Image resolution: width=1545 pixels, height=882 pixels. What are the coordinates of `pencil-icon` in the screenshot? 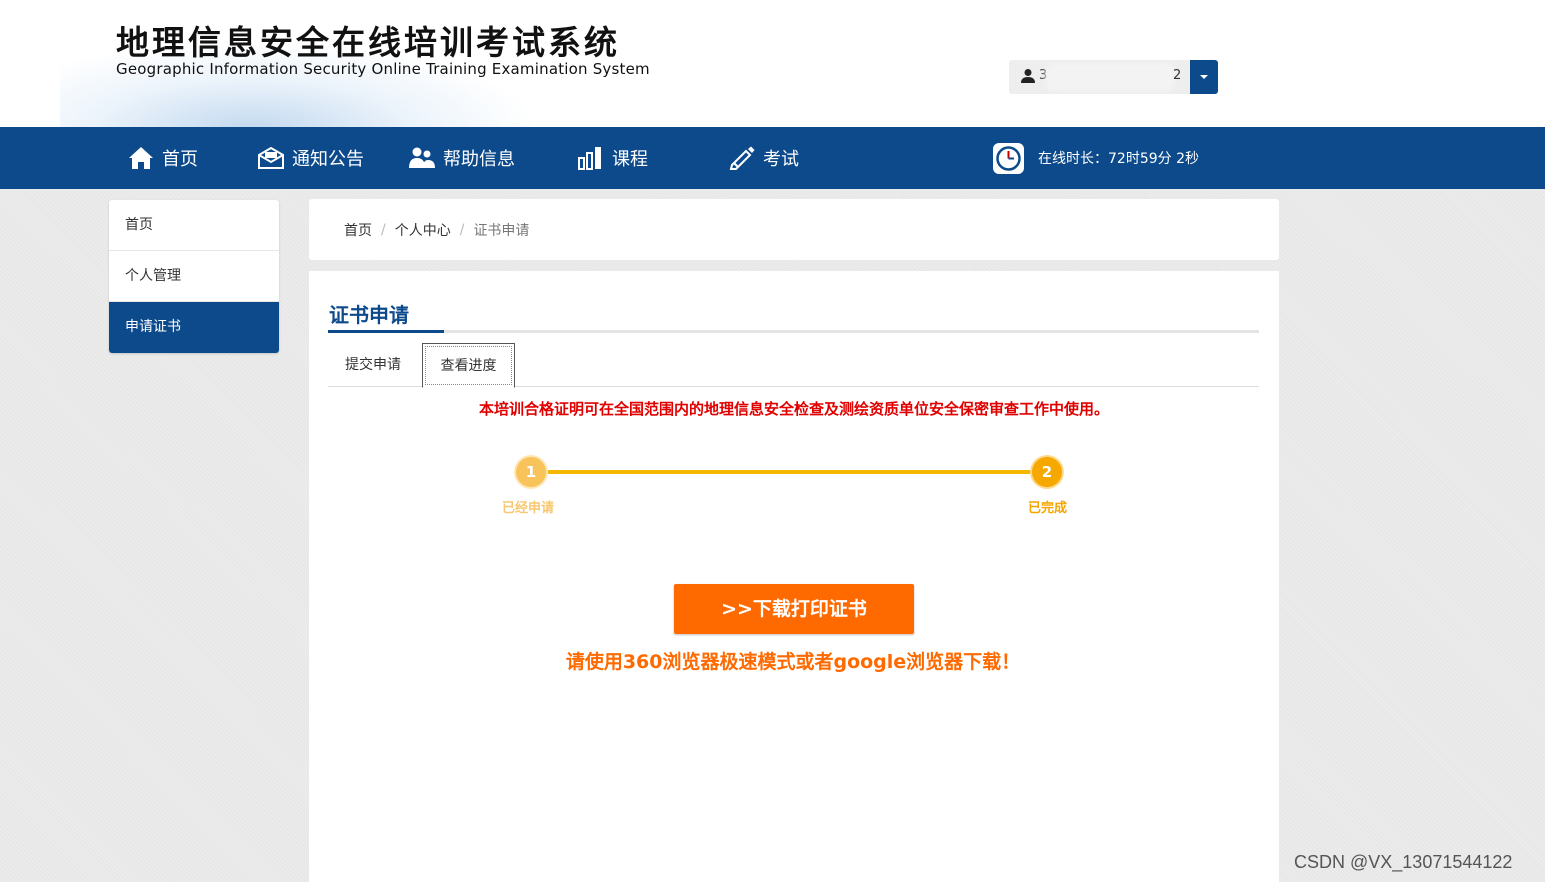 It's located at (742, 158).